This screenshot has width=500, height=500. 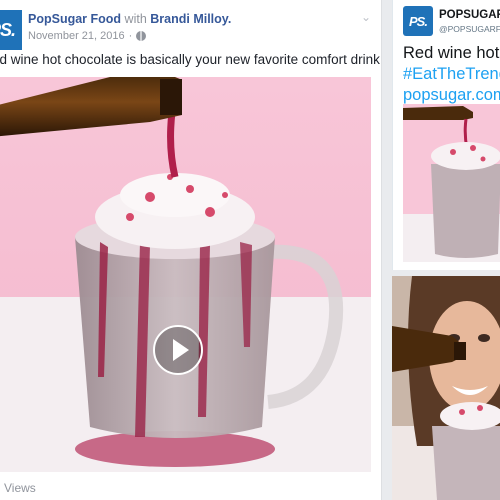 I want to click on post-date-link: November 21, 2016, so click(x=76, y=36).